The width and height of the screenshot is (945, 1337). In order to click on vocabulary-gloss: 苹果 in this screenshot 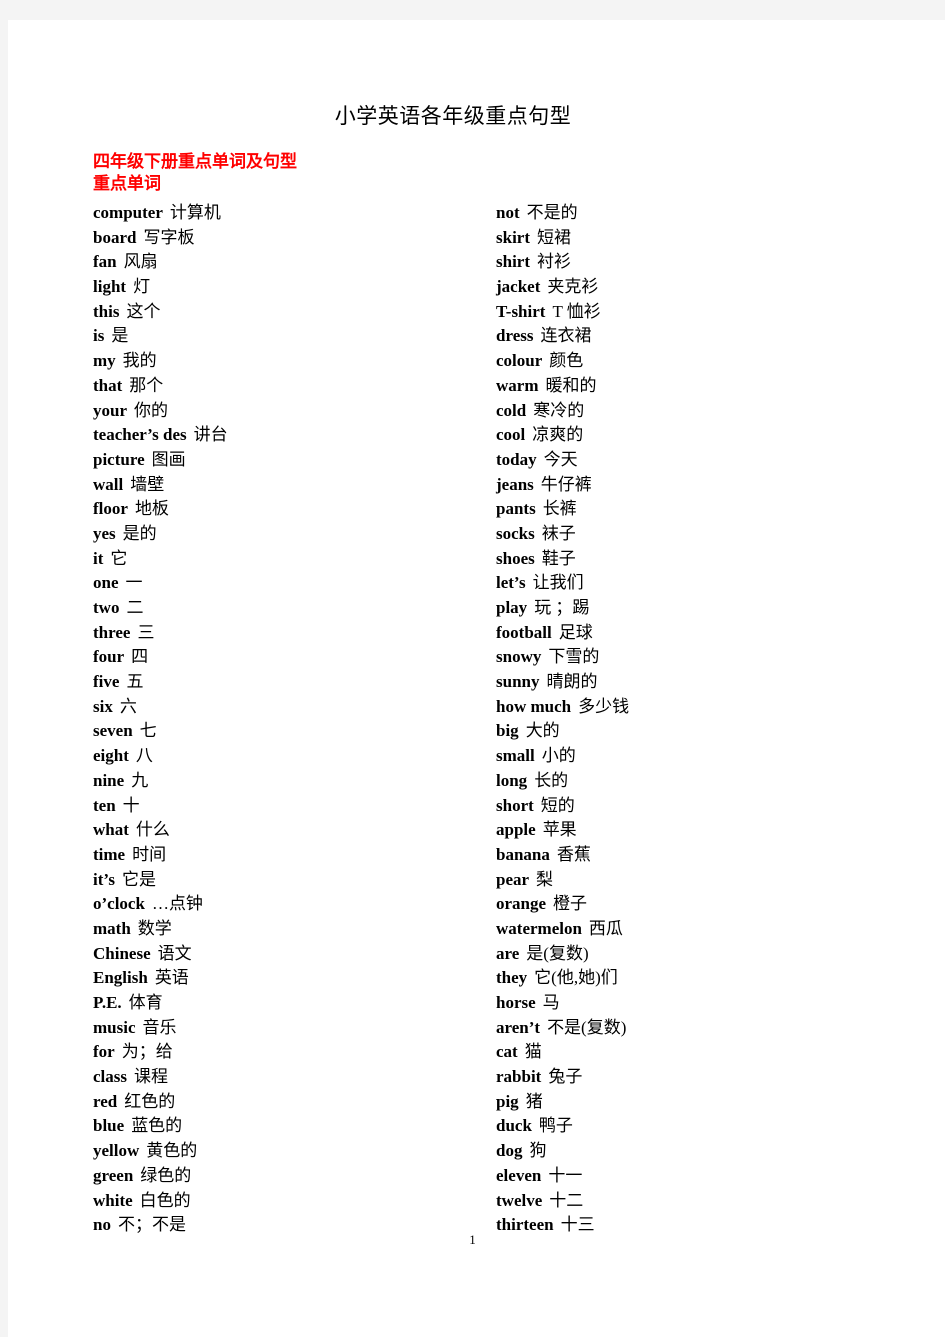, I will do `click(559, 830)`.